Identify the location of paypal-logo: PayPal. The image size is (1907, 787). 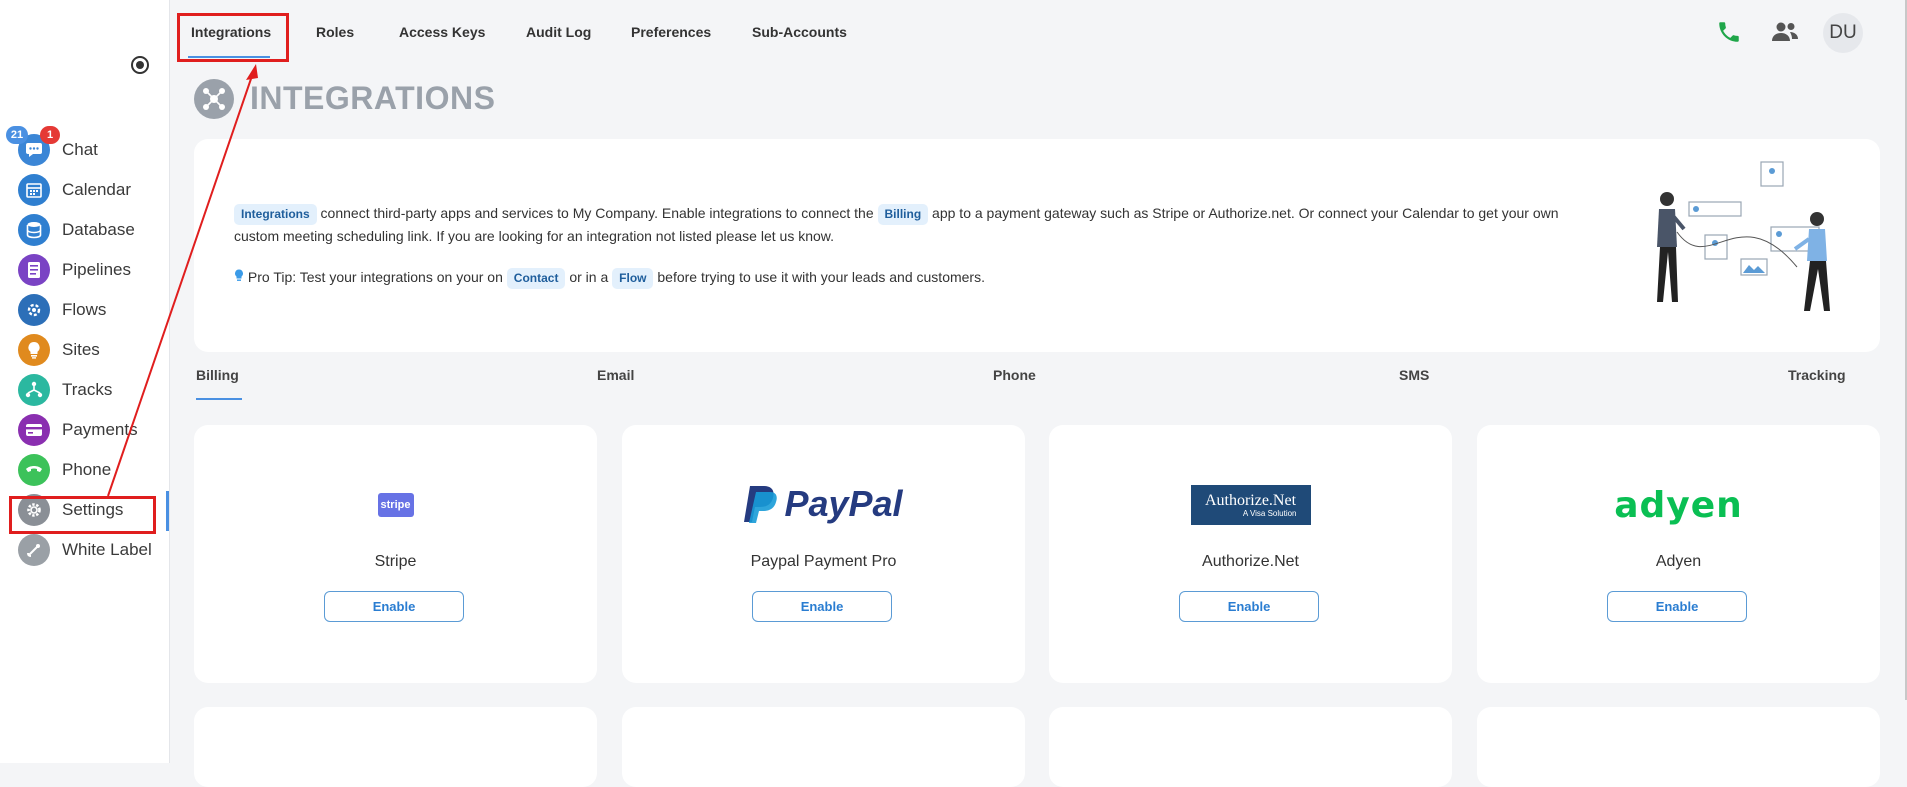
(823, 504).